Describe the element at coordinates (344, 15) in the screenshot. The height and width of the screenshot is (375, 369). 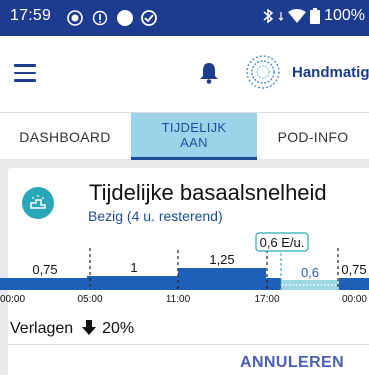
I see `battery-percent: 100%` at that location.